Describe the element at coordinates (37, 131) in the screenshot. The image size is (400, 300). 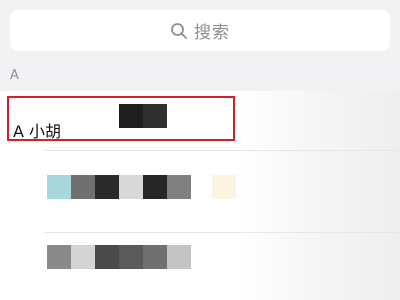
I see `contact-name: A 小胡` at that location.